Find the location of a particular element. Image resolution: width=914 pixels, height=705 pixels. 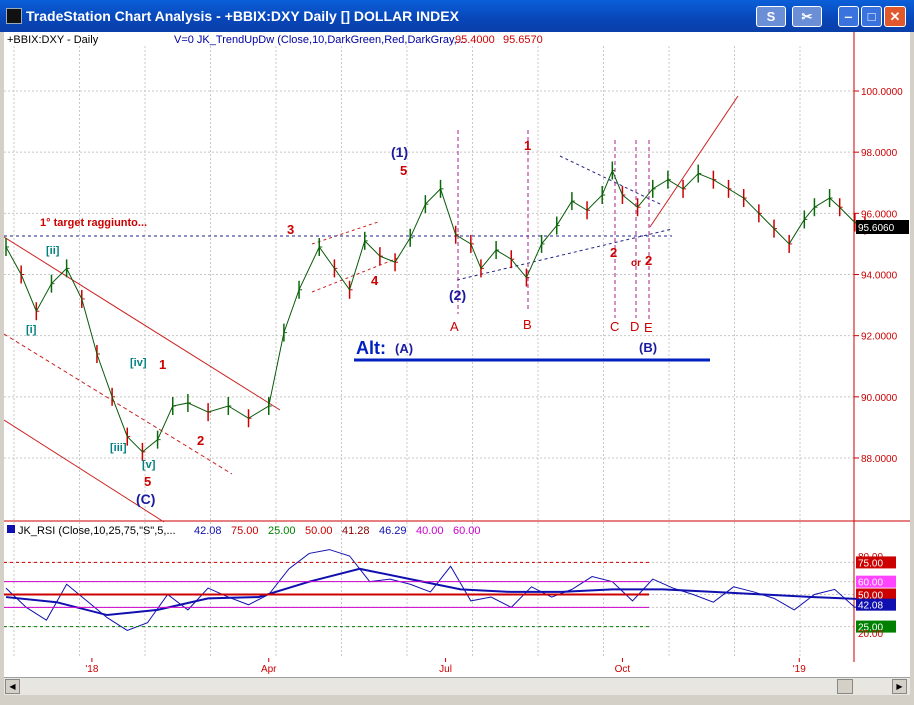

wave-label: [v] is located at coordinates (149, 465).